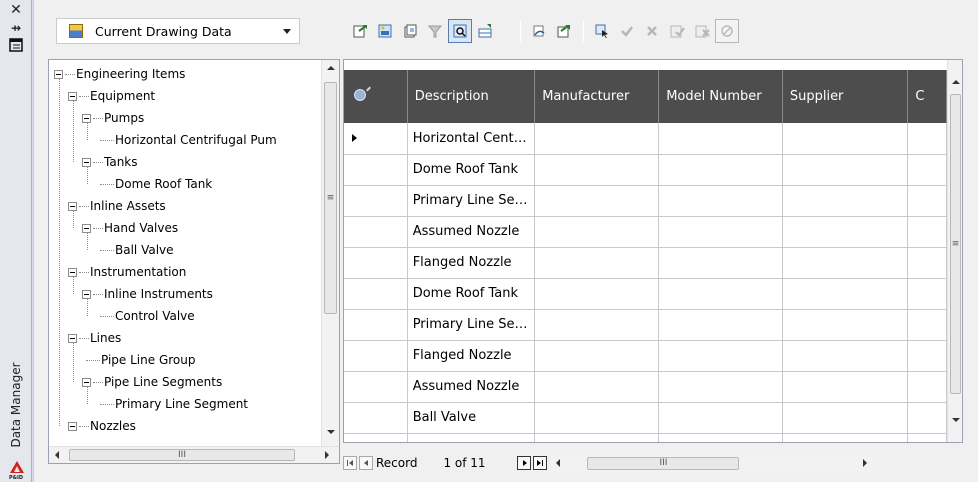 The image size is (978, 482). What do you see at coordinates (135, 250) in the screenshot?
I see `tree-node: Ball Valve` at bounding box center [135, 250].